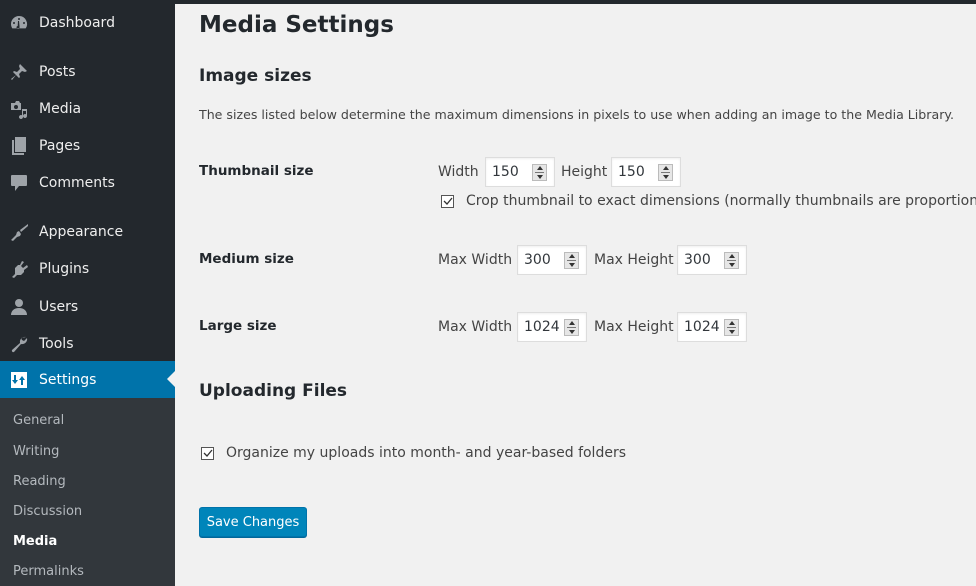 The height and width of the screenshot is (586, 976). I want to click on page-title: Media Settings, so click(296, 25).